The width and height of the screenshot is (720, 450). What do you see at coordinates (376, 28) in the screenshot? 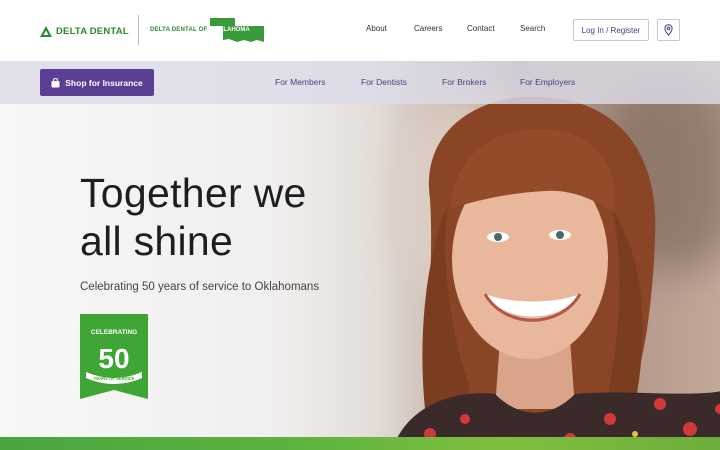
I see `nav-about: About` at bounding box center [376, 28].